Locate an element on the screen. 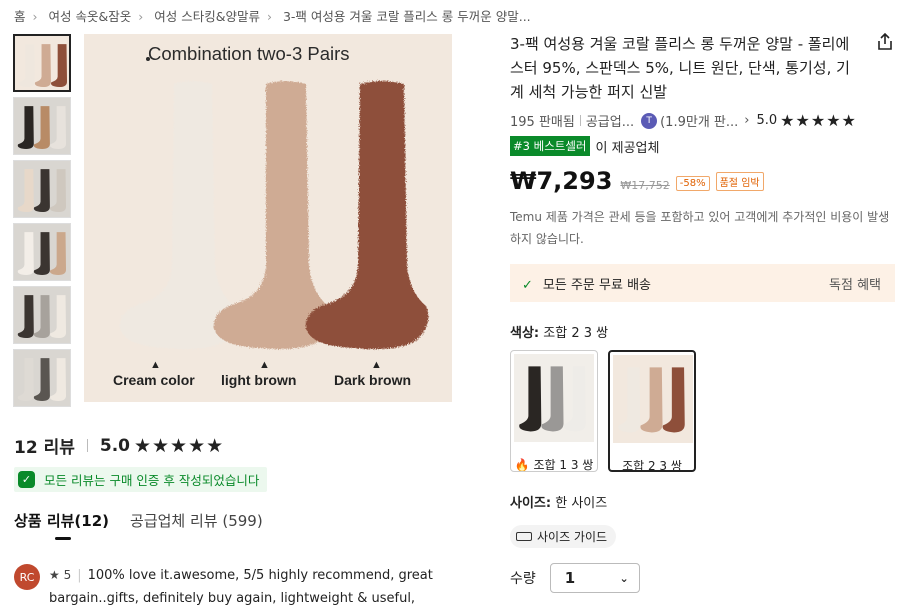 This screenshot has height=609, width=919. review-average: 5.0 is located at coordinates (114, 445).